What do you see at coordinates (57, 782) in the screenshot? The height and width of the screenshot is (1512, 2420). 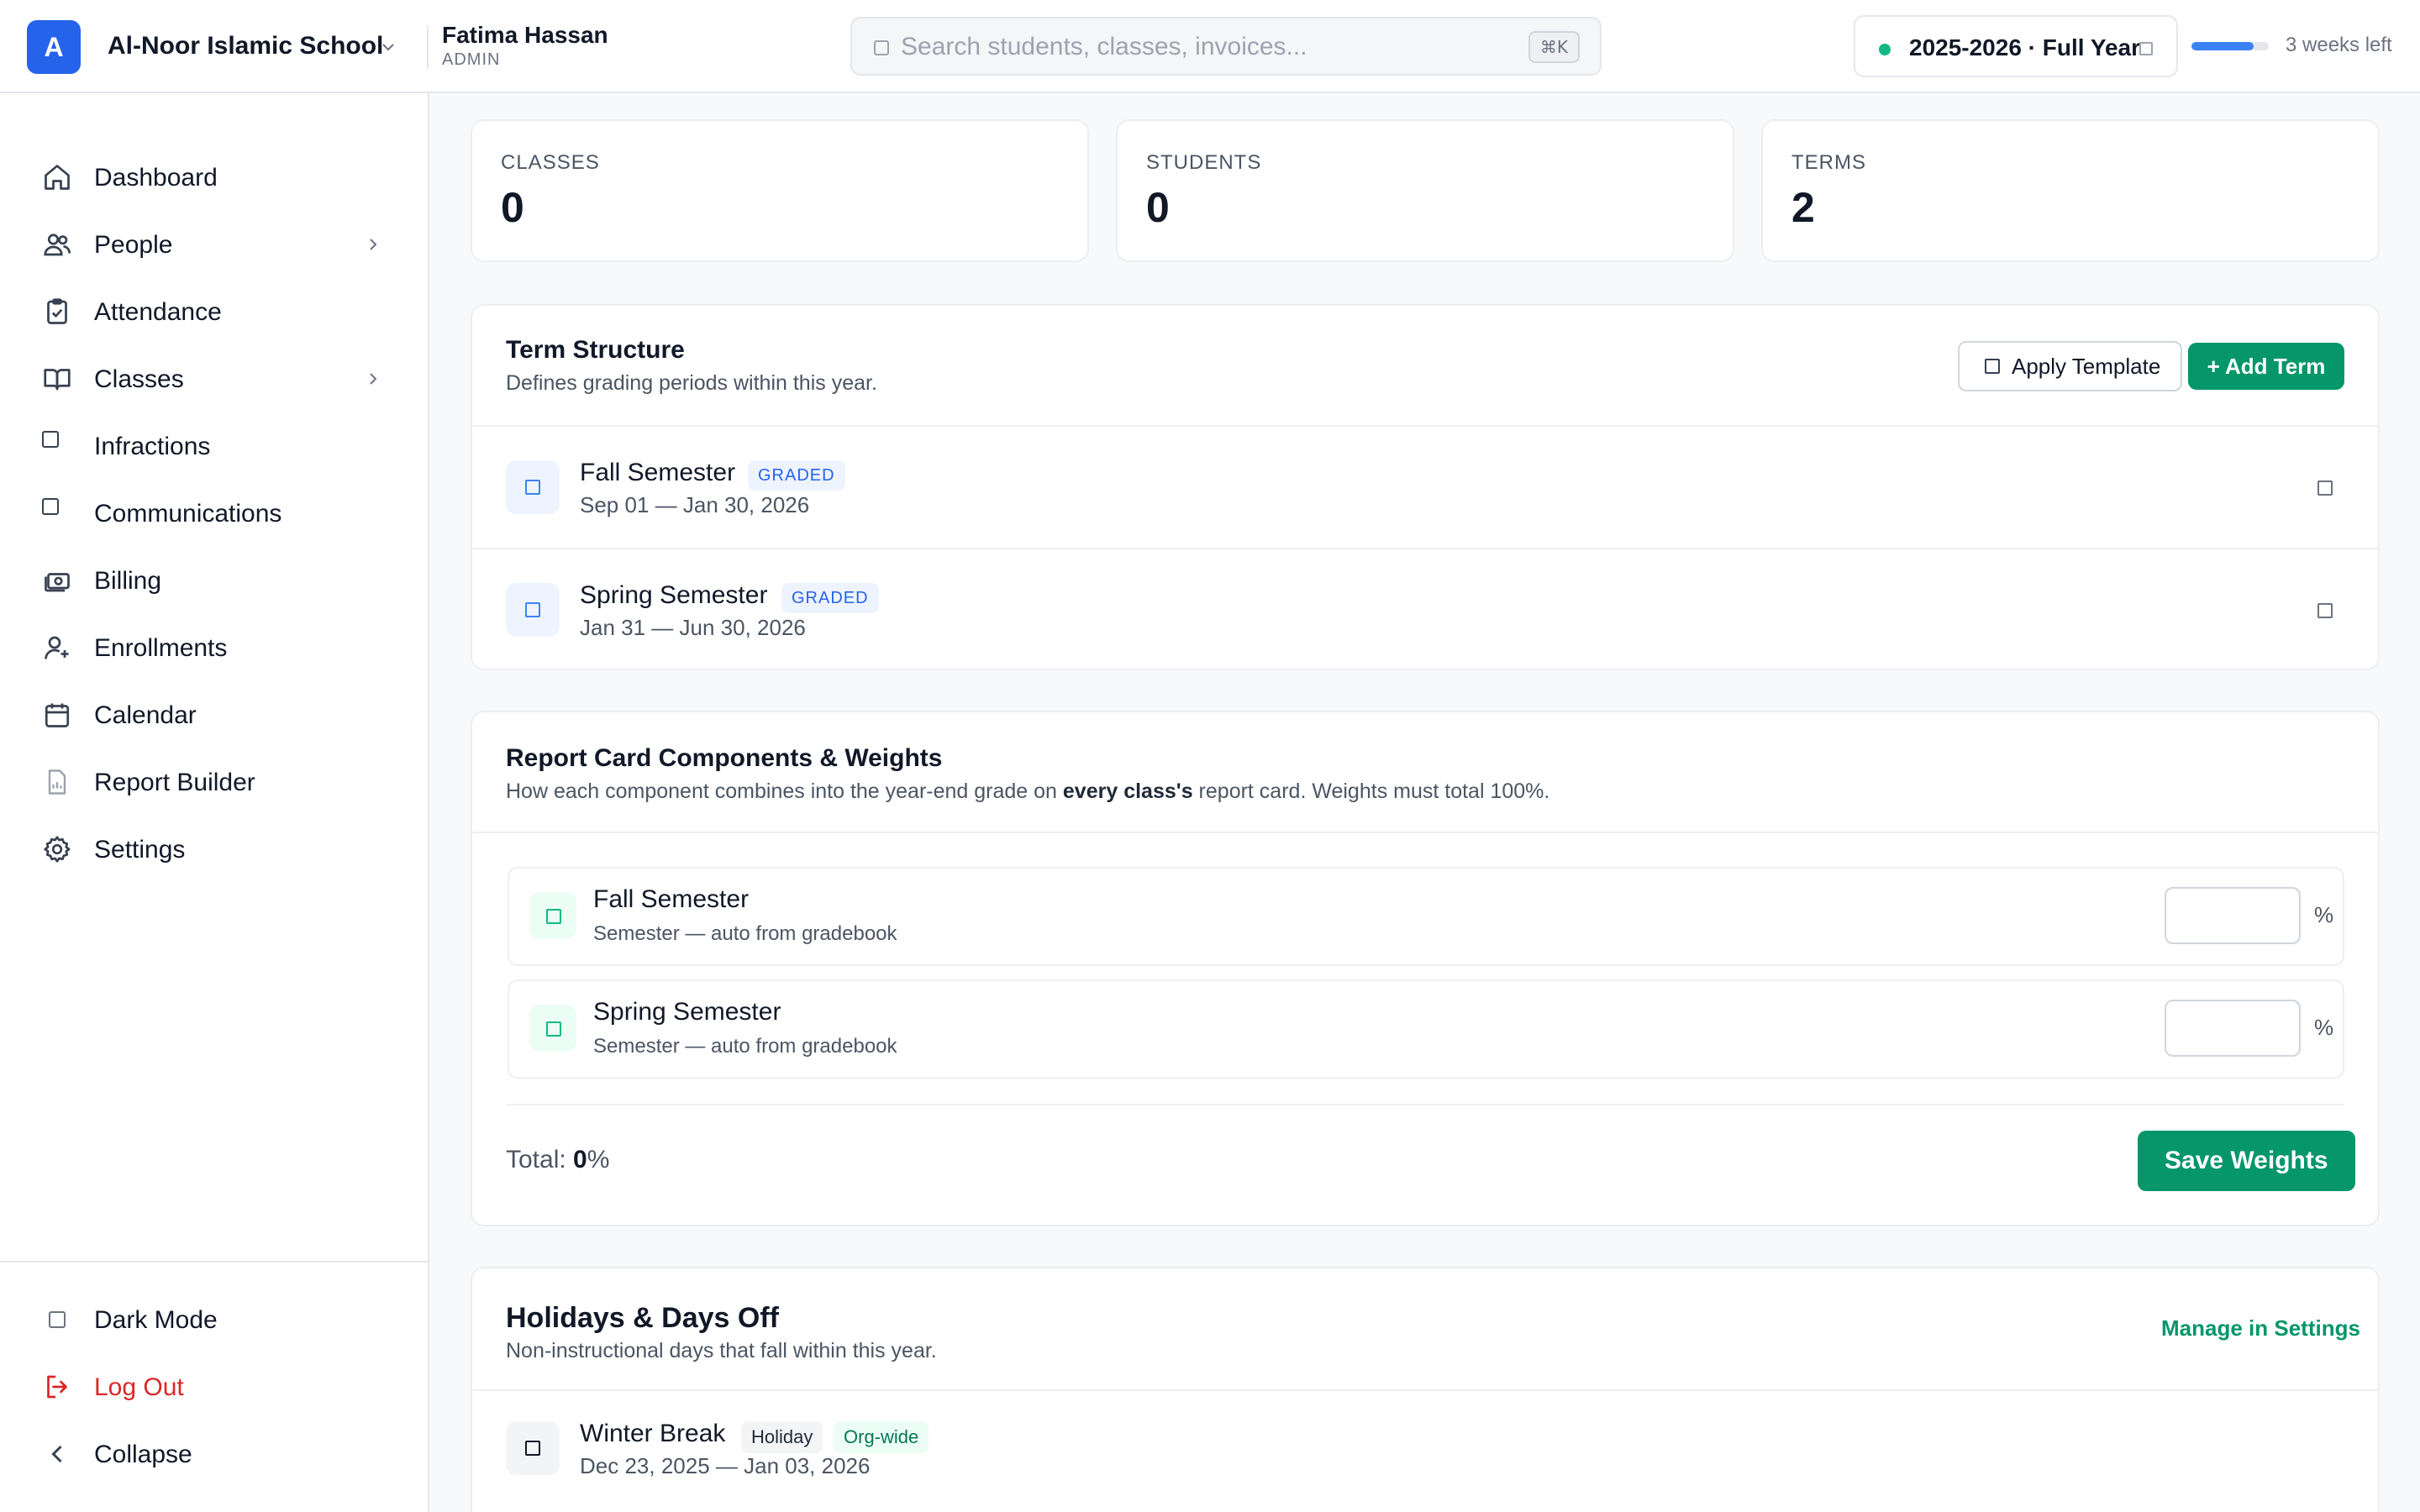 I see `report-icon` at bounding box center [57, 782].